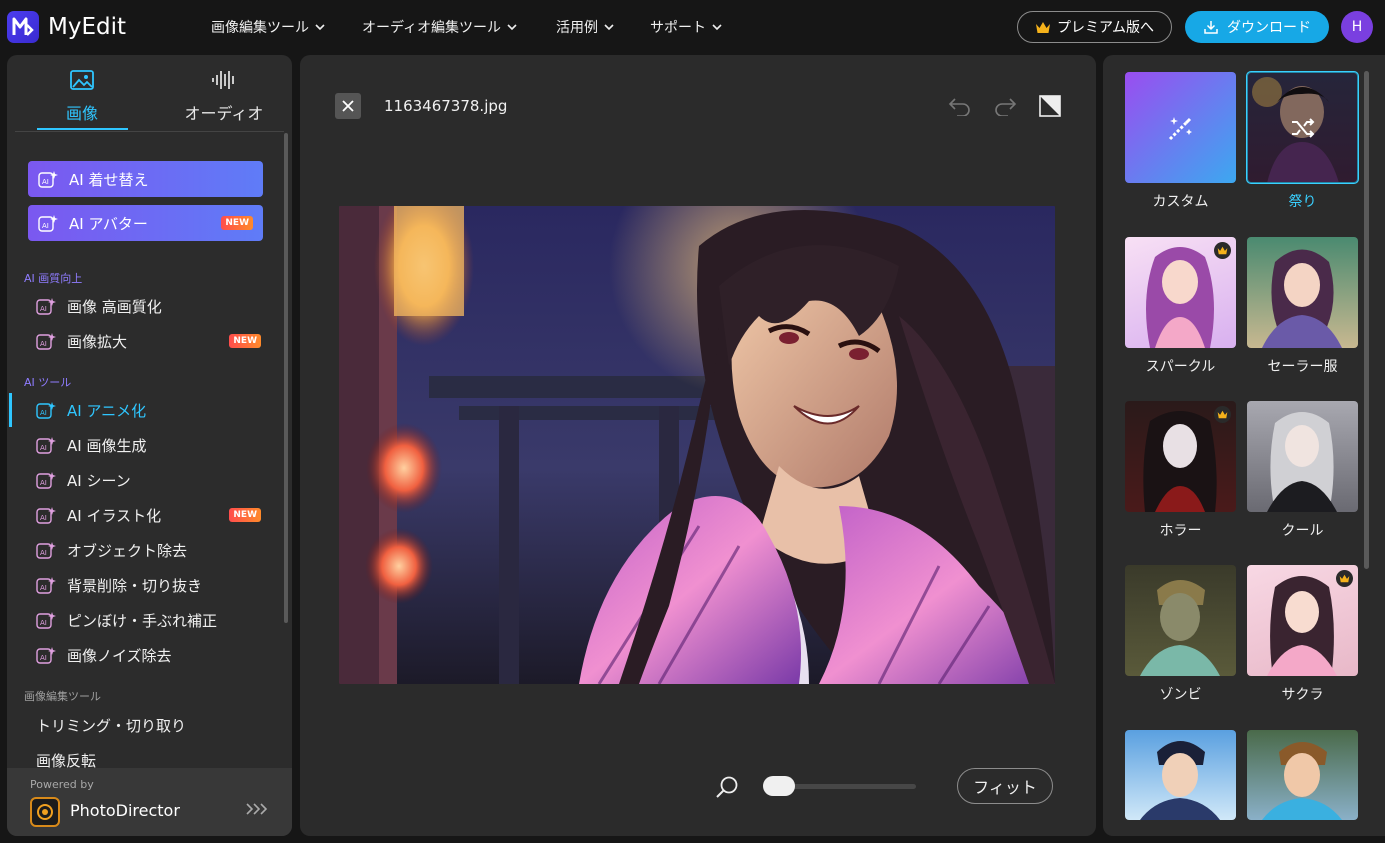 This screenshot has width=1385, height=843. Describe the element at coordinates (1302, 141) in the screenshot. I see `style-card-matsuri: 祭り` at that location.